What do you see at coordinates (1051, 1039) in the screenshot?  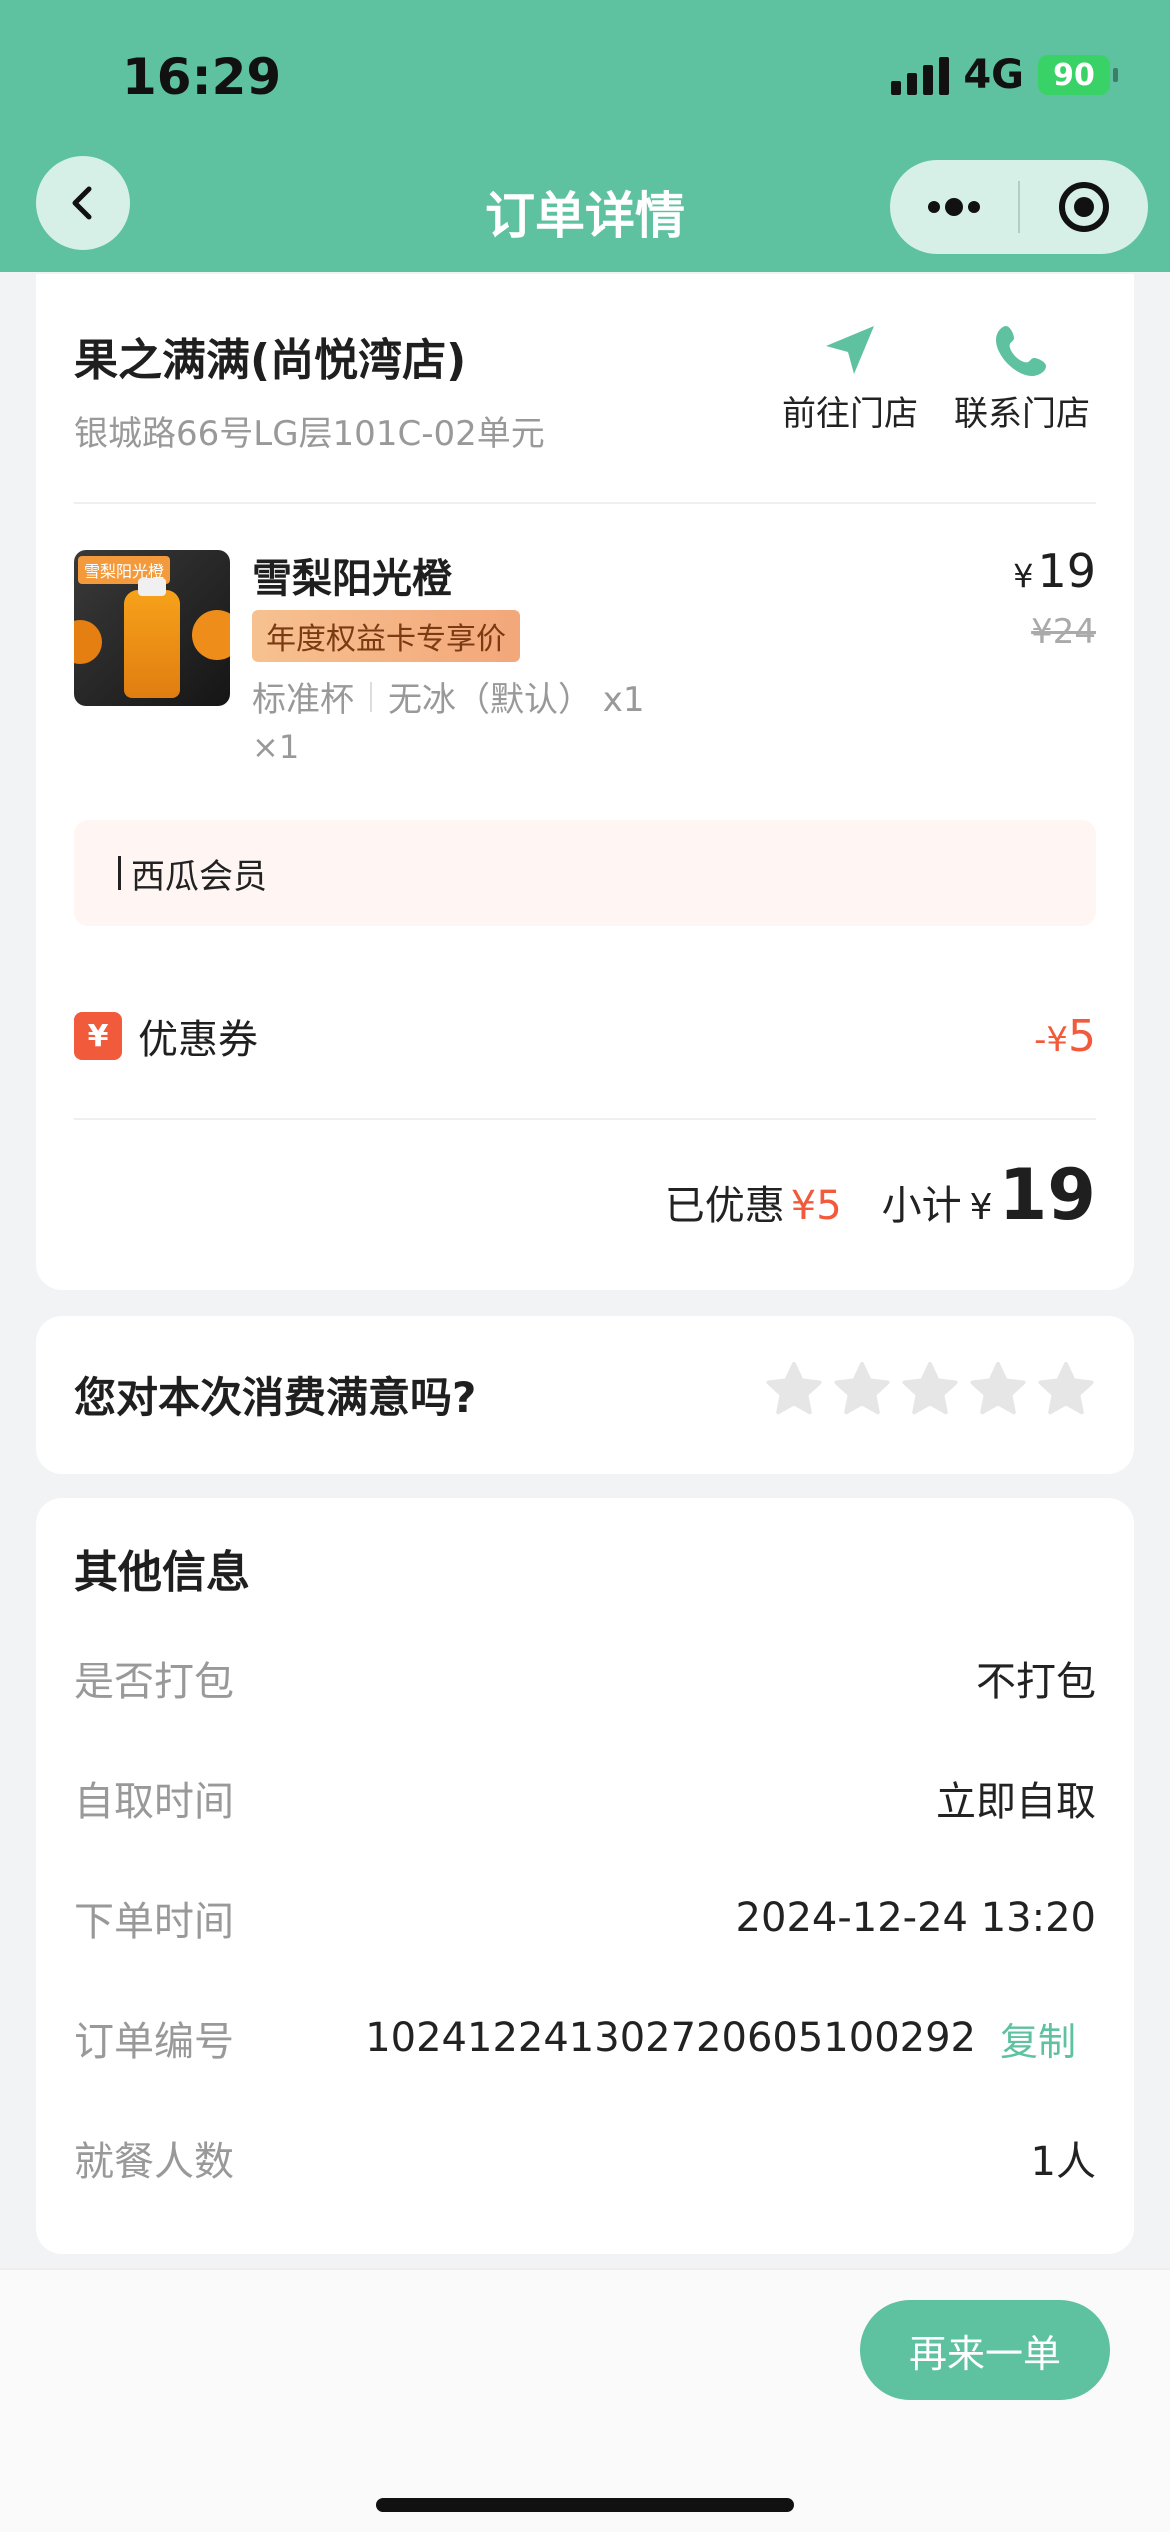 I see `coupon-prefix: -¥` at bounding box center [1051, 1039].